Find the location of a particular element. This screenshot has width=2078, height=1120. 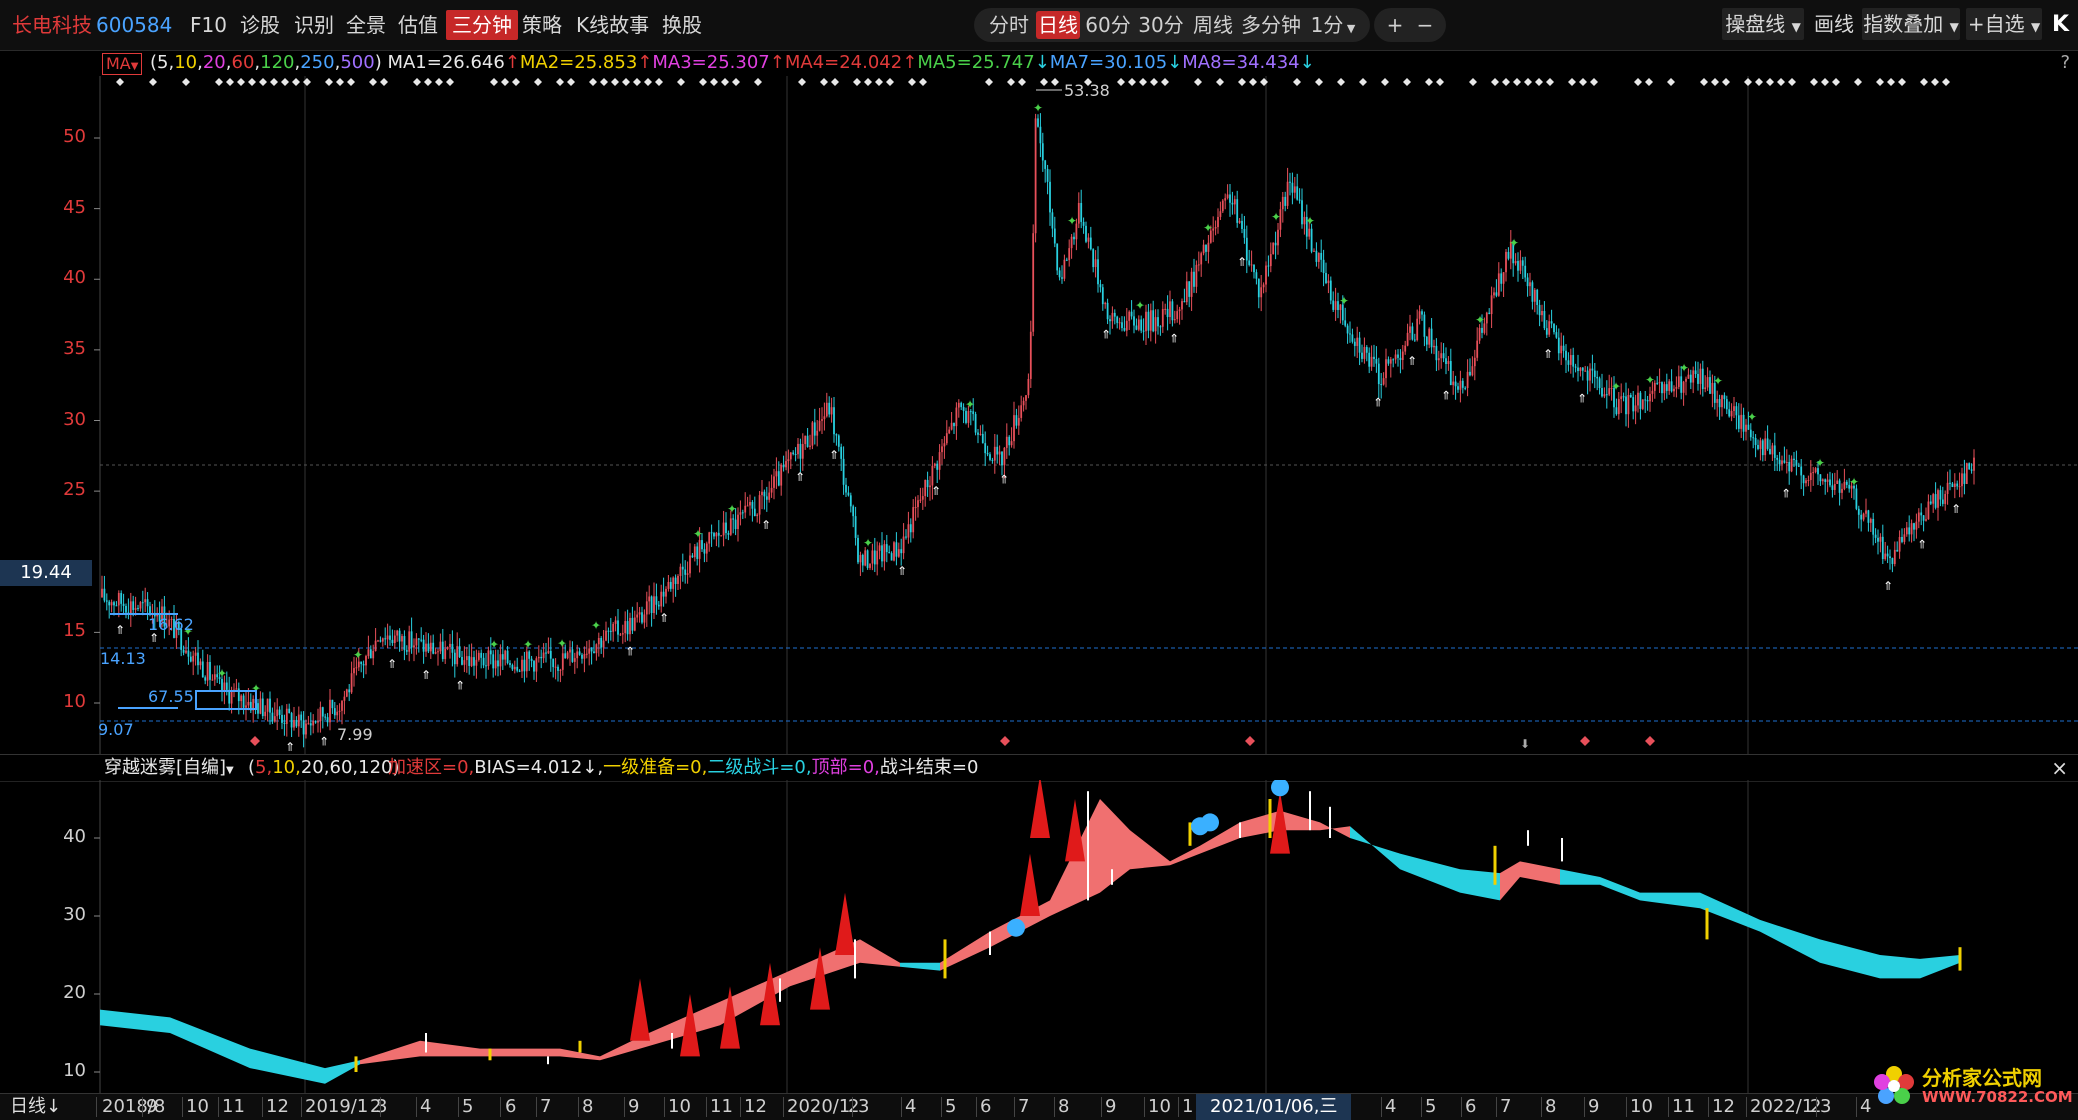

ind-param-paren: ( is located at coordinates (252, 767).